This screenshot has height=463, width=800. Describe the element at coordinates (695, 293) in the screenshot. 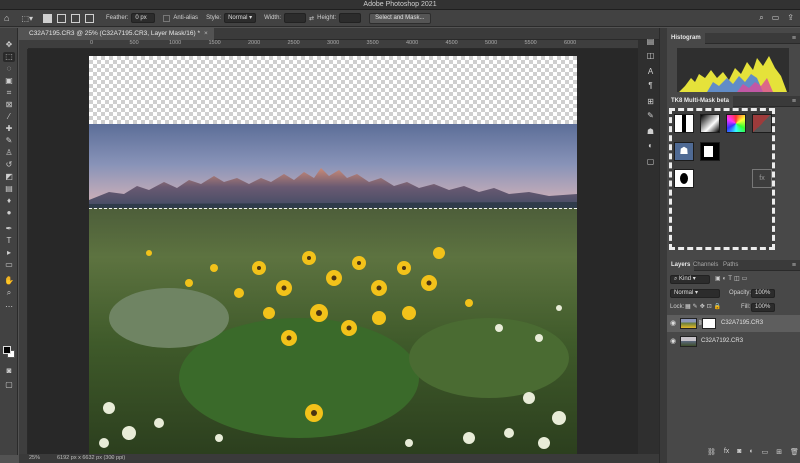

I see `blend-mode-select: Normal ▾` at that location.